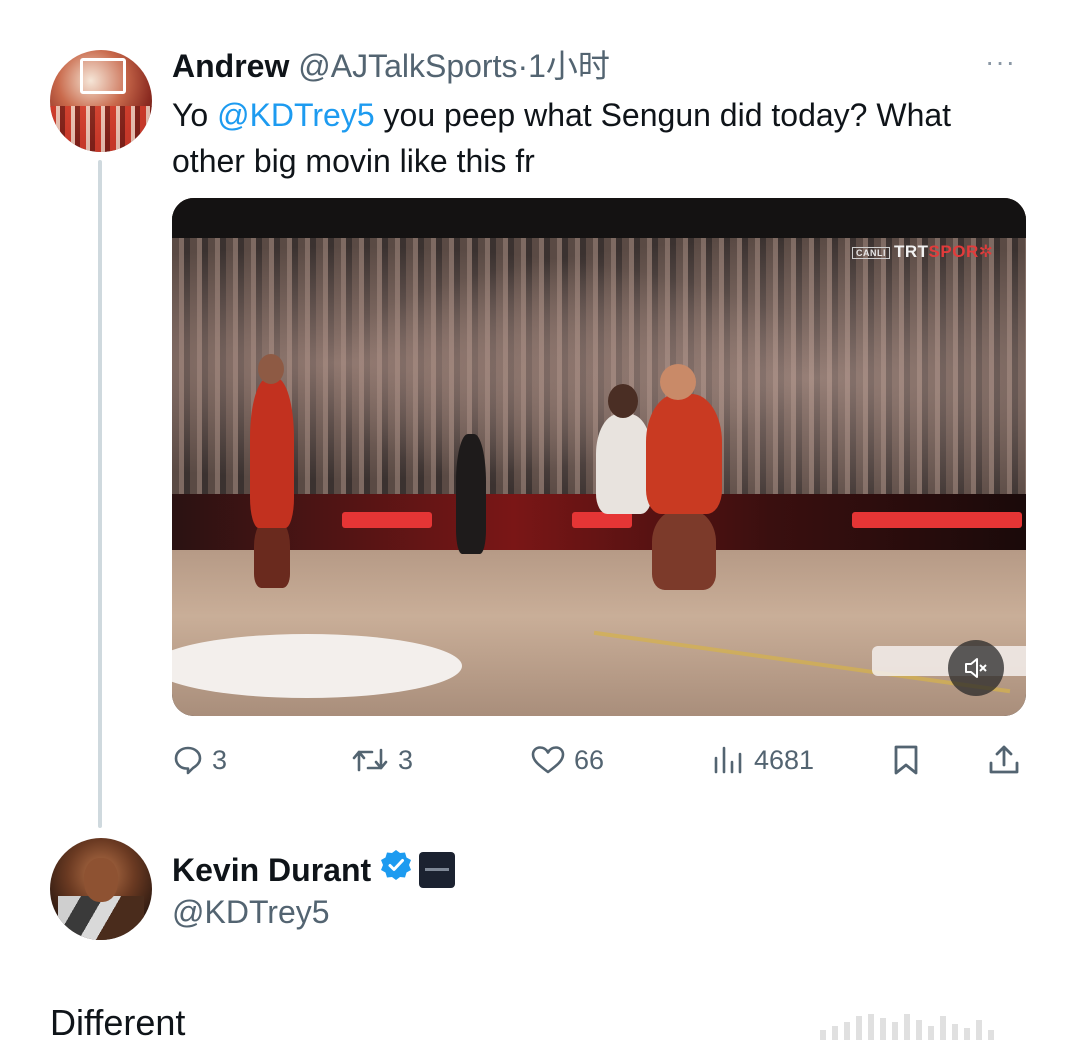 The height and width of the screenshot is (1062, 1071). Describe the element at coordinates (370, 760) in the screenshot. I see `retweet-icon` at that location.